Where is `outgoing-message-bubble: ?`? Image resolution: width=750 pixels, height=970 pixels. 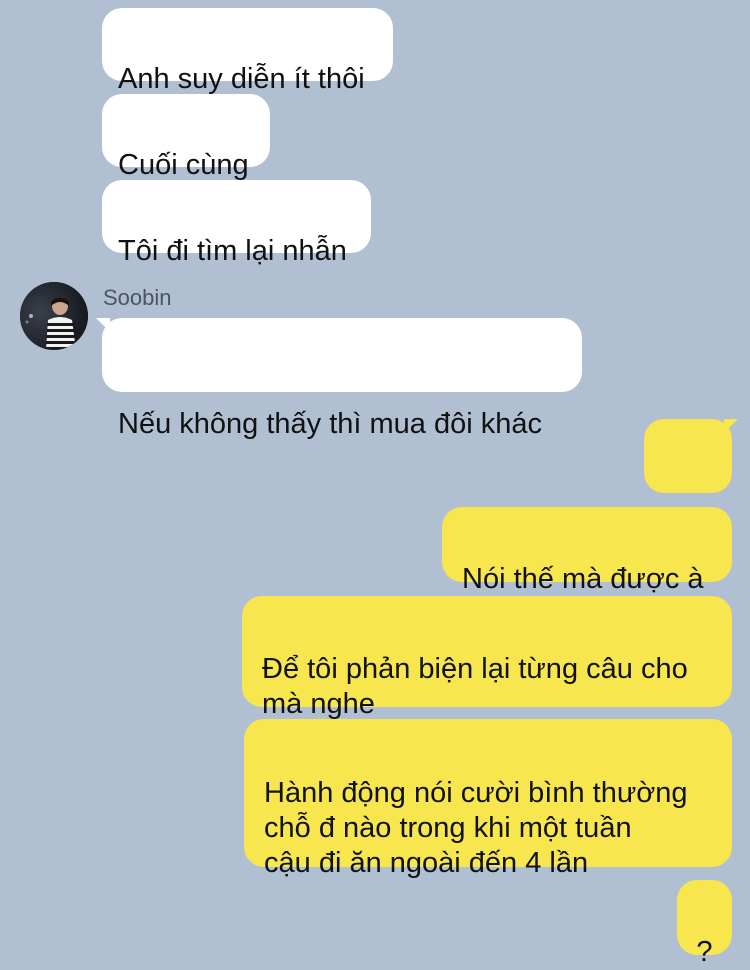 outgoing-message-bubble: ? is located at coordinates (704, 924).